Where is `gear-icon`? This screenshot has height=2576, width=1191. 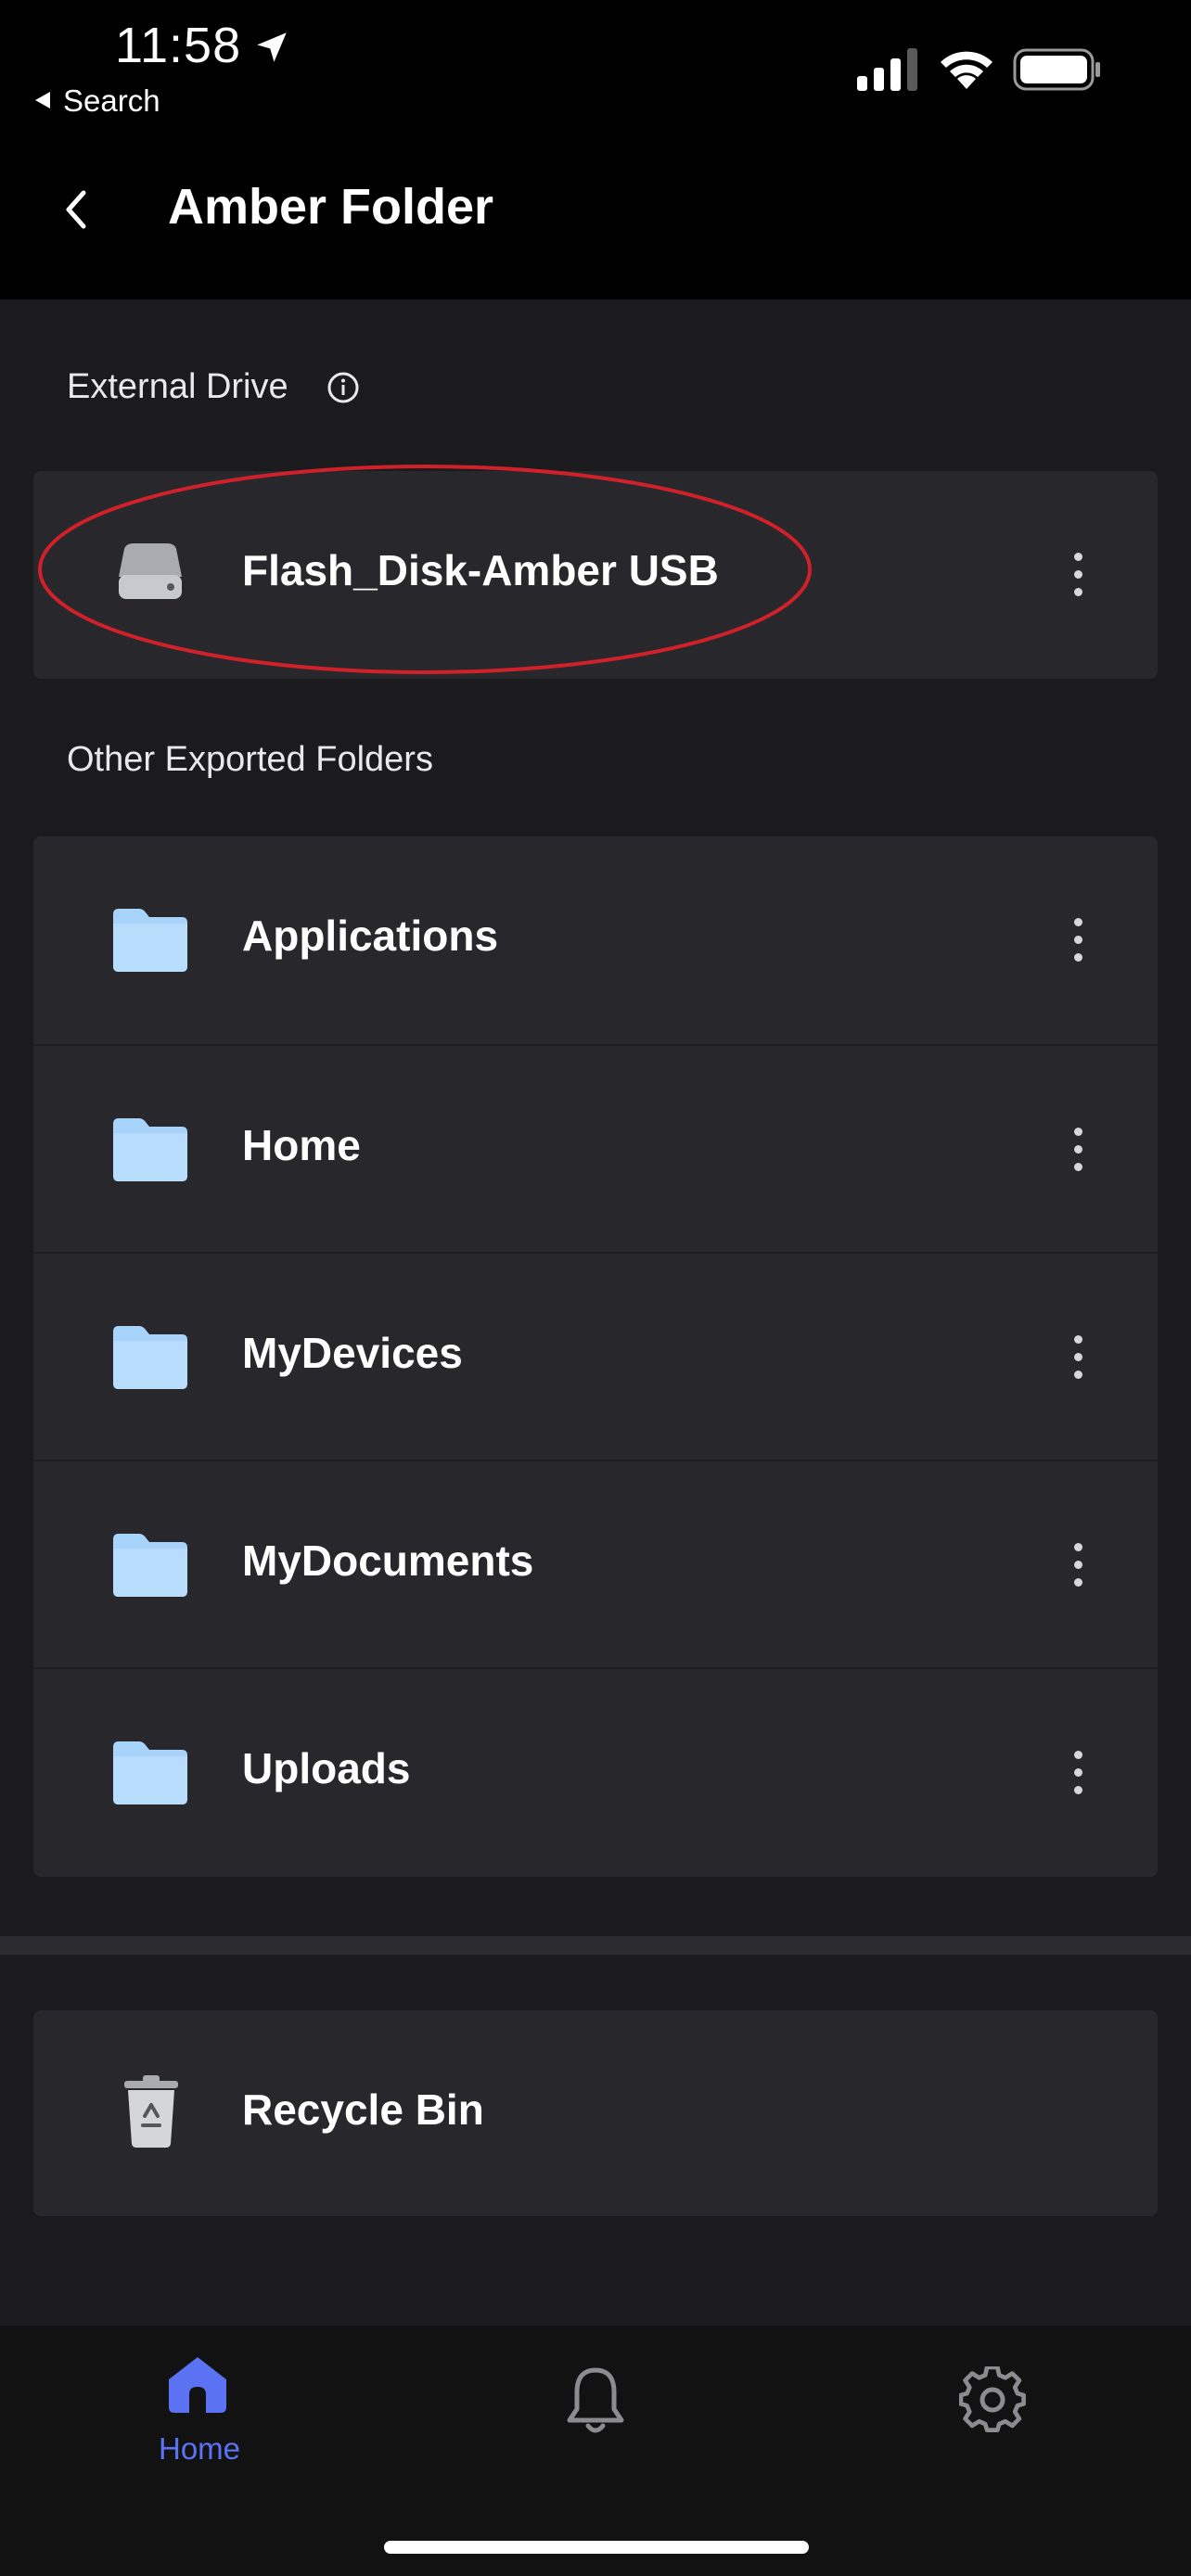 gear-icon is located at coordinates (992, 2398).